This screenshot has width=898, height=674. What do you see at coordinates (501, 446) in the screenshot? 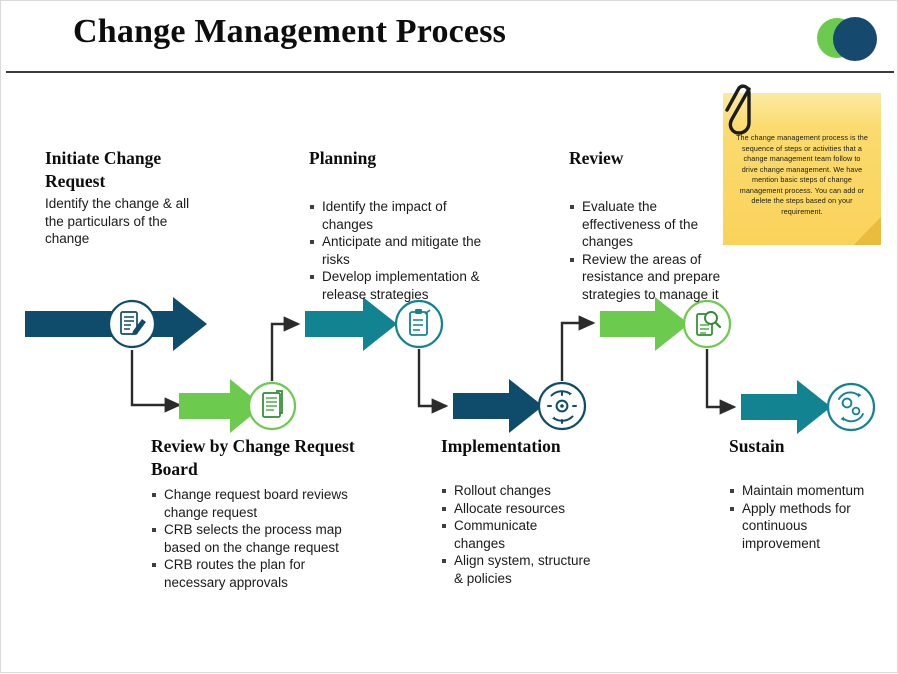
I see `stage-heading-implementation: Implementation` at bounding box center [501, 446].